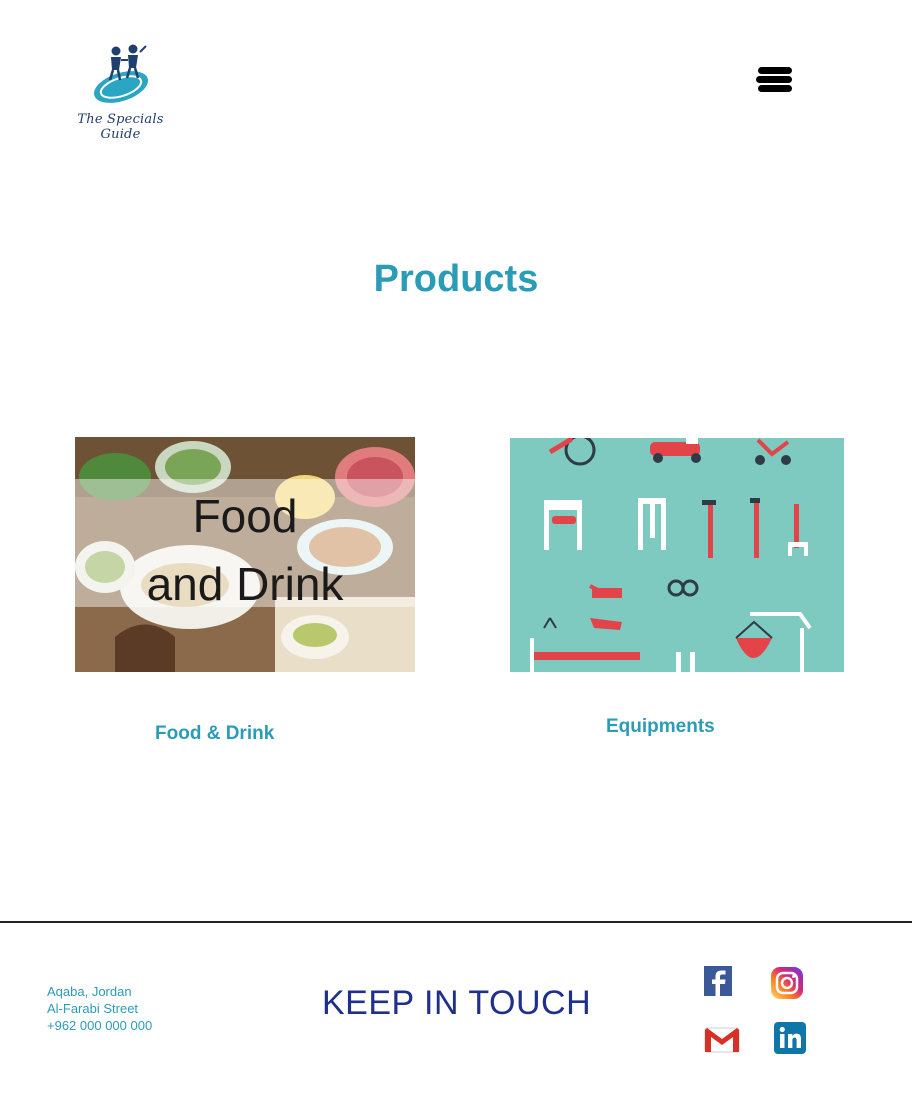 The width and height of the screenshot is (912, 1096). I want to click on address-line-street: Al-Farabi Street, so click(93, 1008).